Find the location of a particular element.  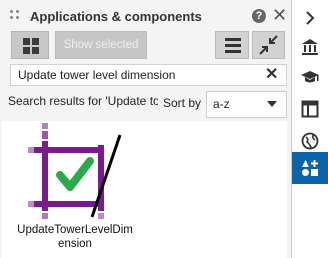

chevron-right-icon is located at coordinates (310, 18).